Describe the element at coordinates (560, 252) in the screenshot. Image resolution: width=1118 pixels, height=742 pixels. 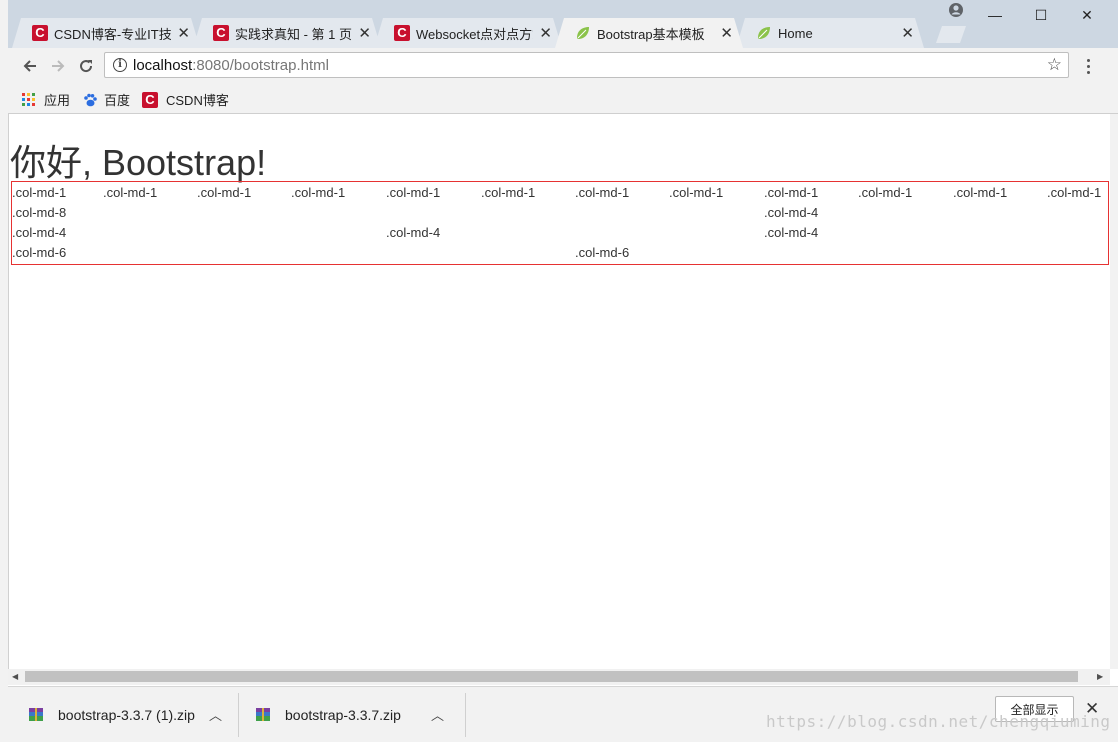
I see `grid-row: .col-md-6 .col-md-6` at that location.